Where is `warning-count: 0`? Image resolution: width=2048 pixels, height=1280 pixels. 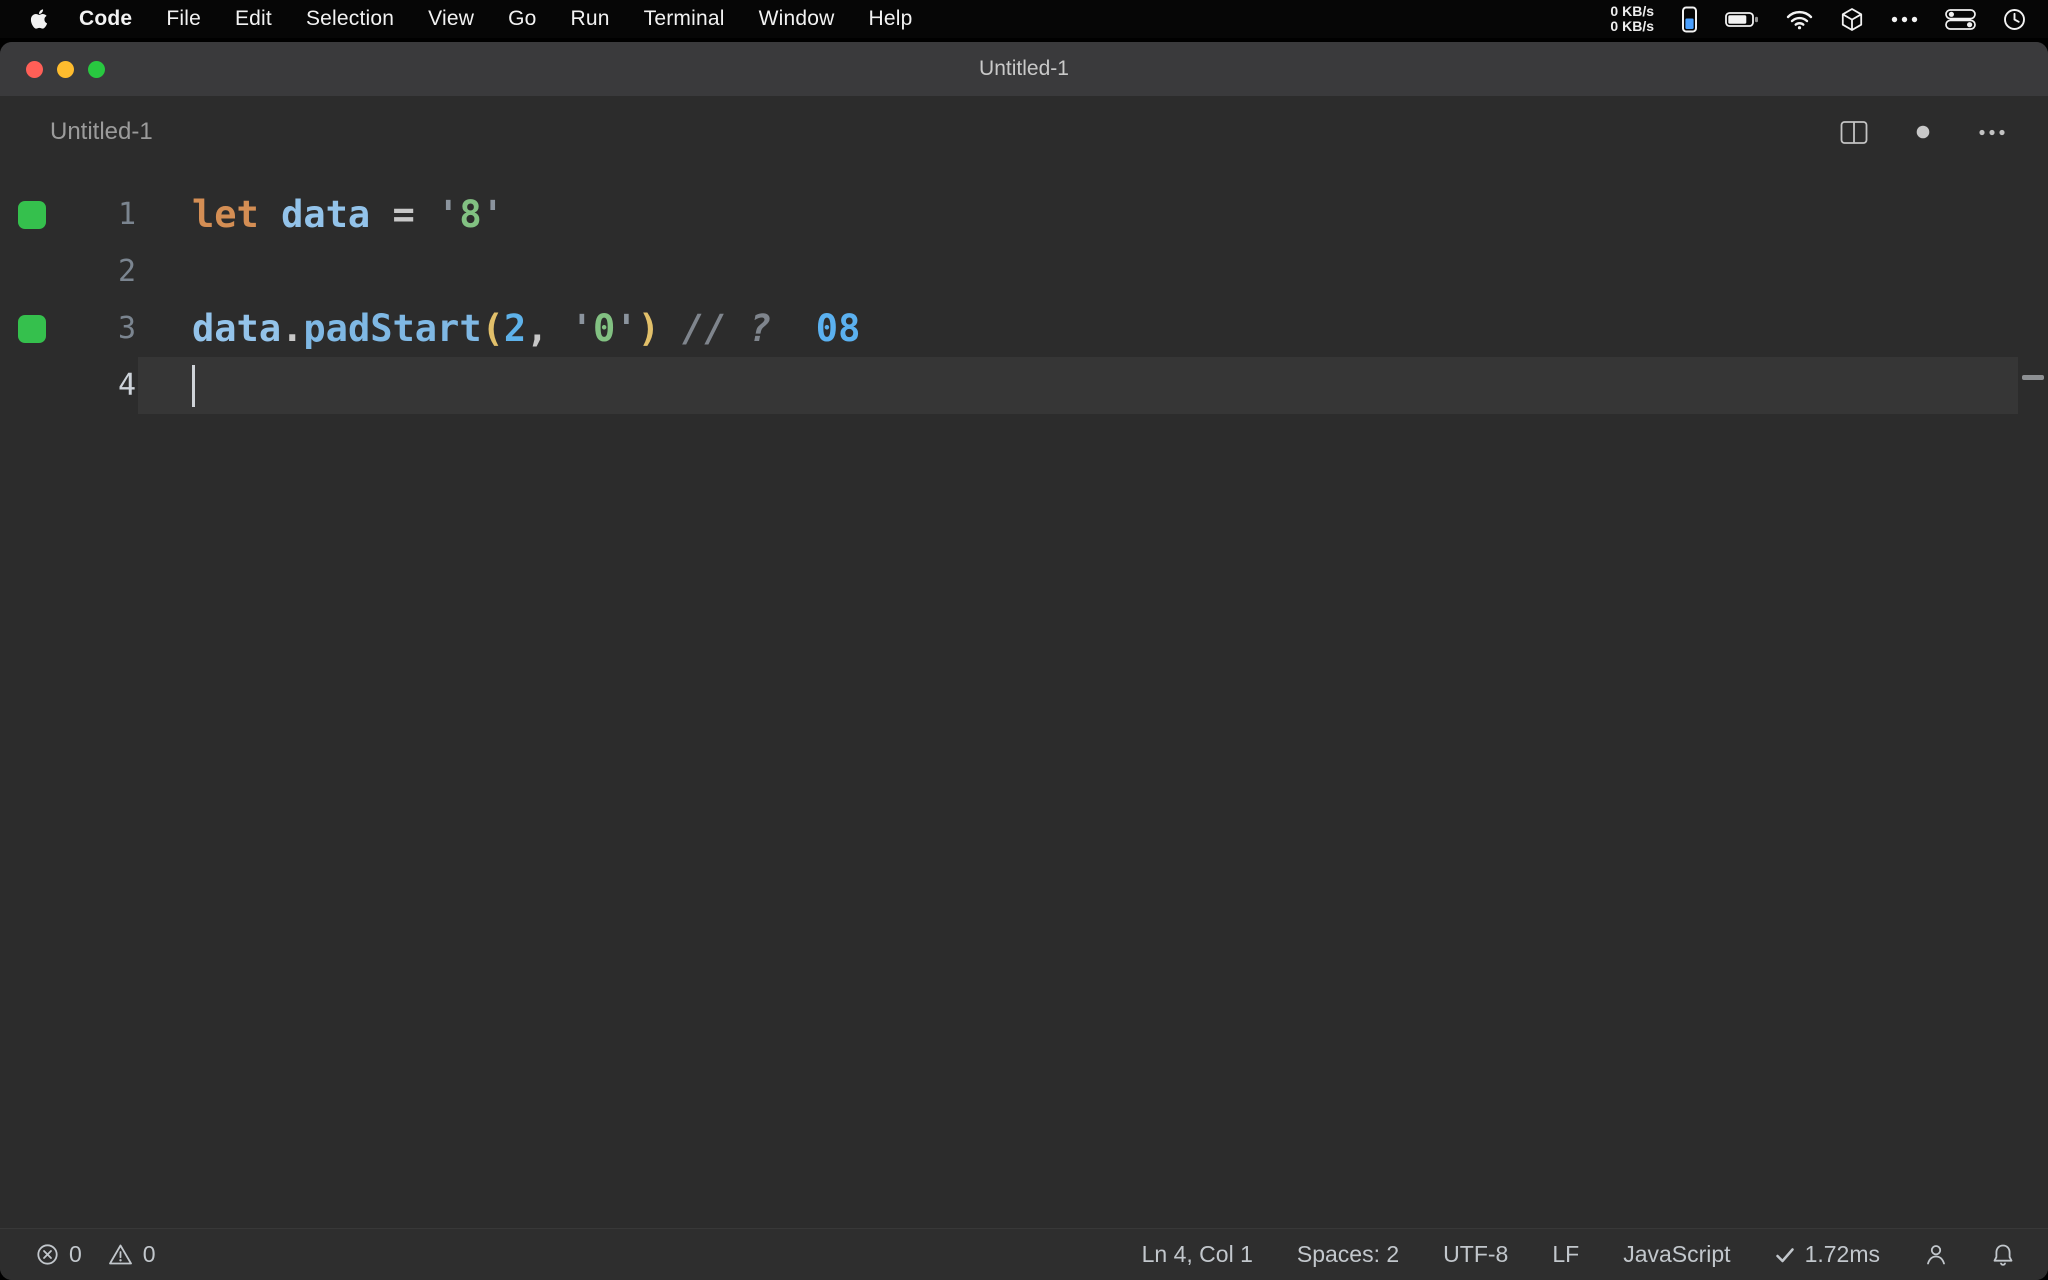 warning-count: 0 is located at coordinates (149, 1254).